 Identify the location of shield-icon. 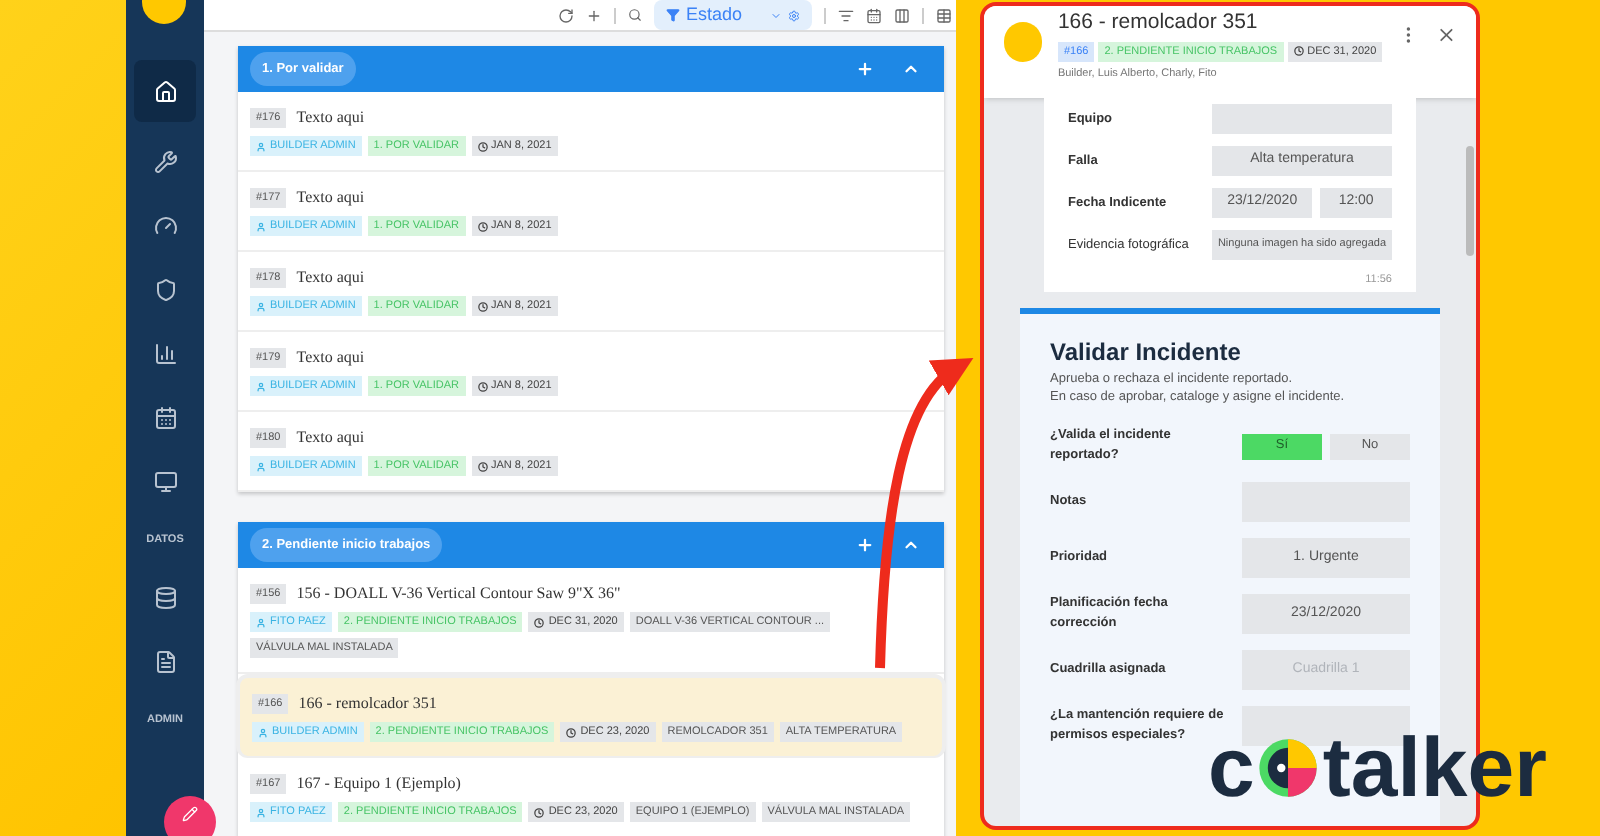
(165, 289).